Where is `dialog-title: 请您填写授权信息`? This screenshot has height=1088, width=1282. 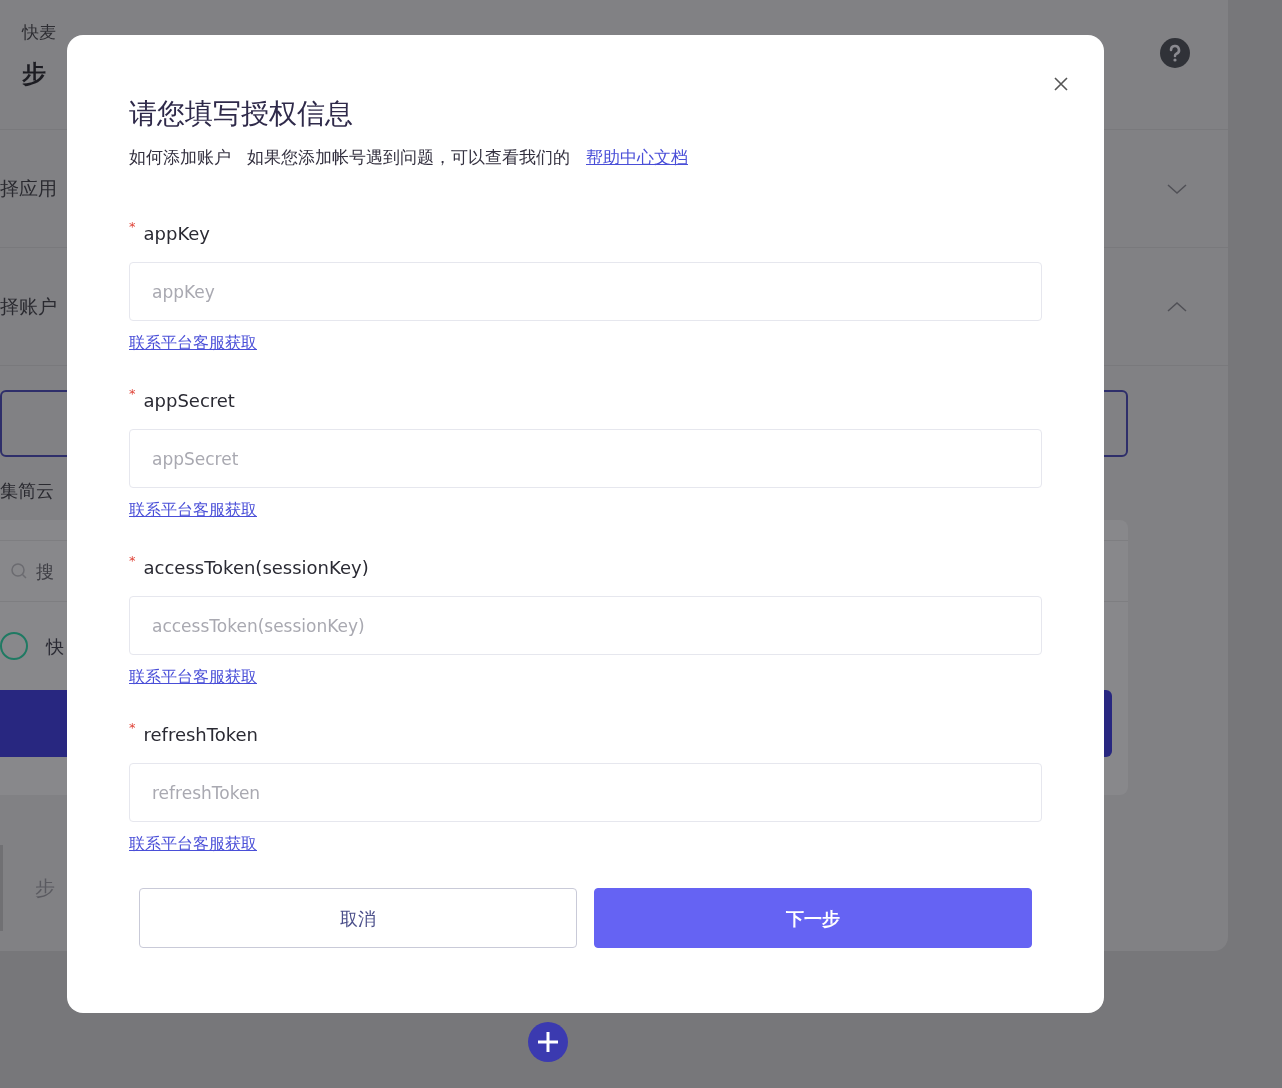 dialog-title: 请您填写授权信息 is located at coordinates (241, 114).